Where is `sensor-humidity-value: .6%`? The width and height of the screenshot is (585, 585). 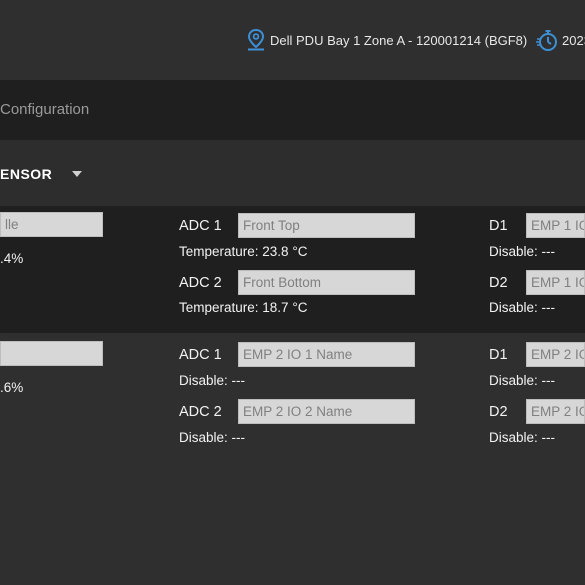 sensor-humidity-value: .6% is located at coordinates (12, 387).